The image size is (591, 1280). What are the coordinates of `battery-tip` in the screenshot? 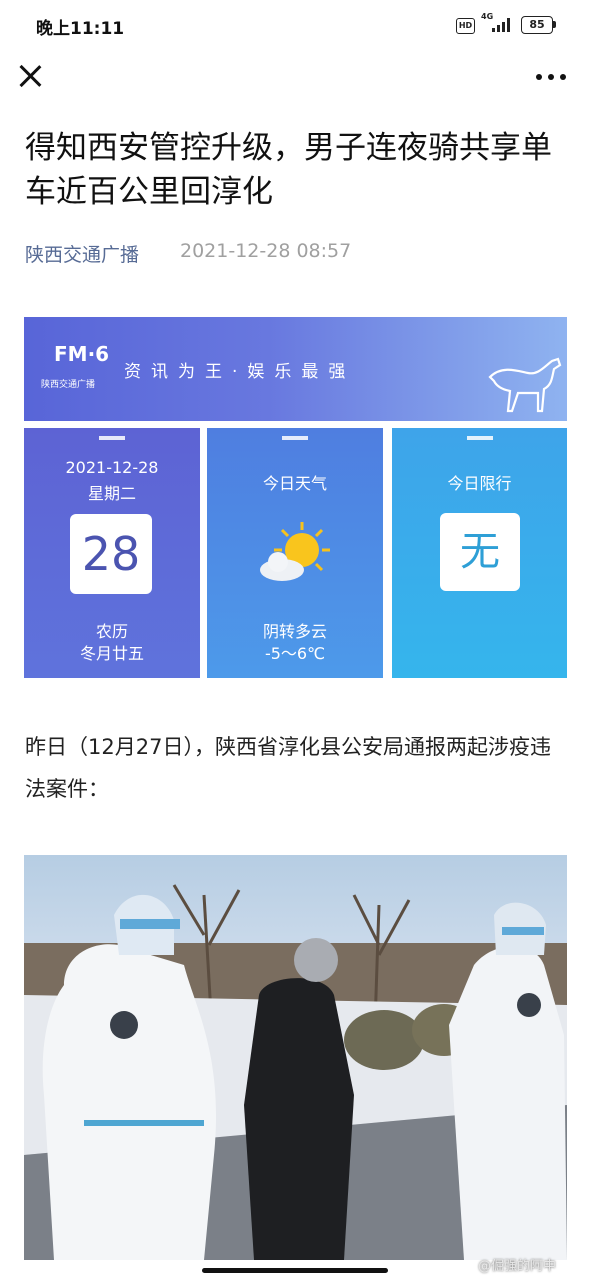 It's located at (554, 24).